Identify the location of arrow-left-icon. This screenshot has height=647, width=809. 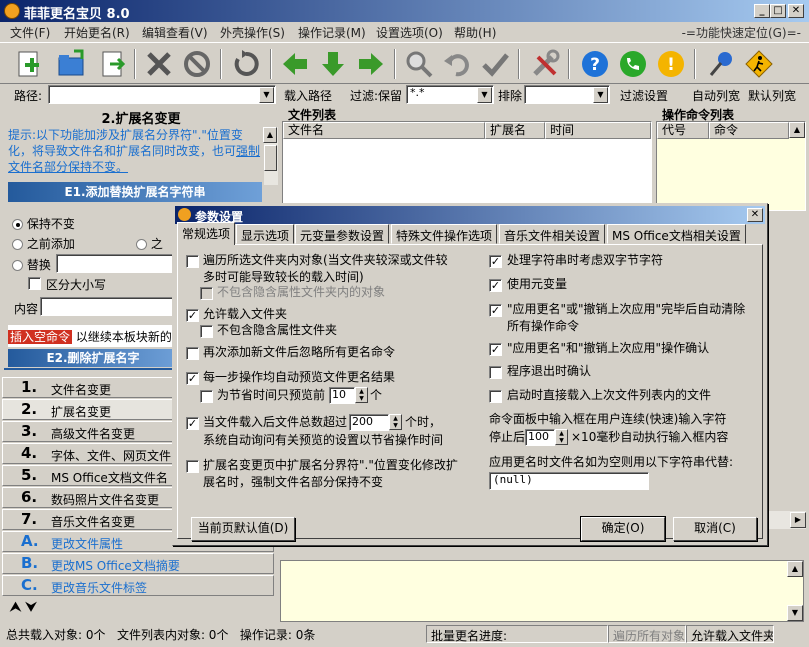
(295, 64).